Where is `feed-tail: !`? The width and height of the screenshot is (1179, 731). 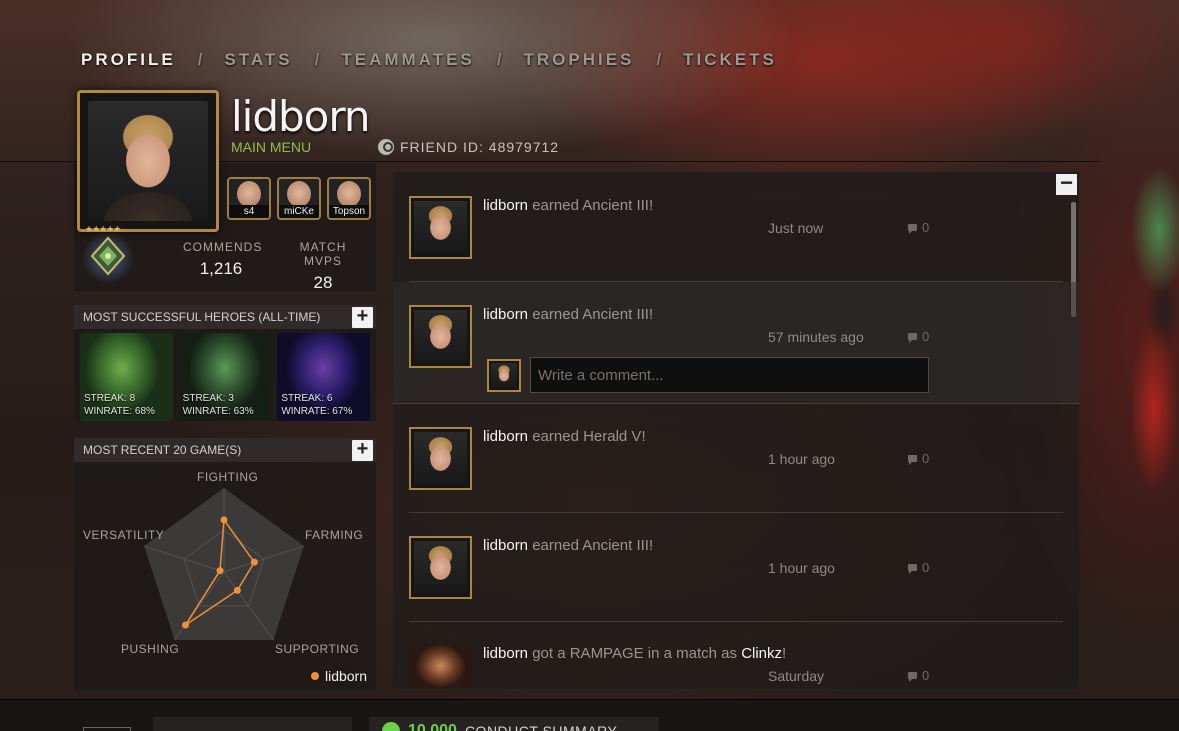
feed-tail: ! is located at coordinates (784, 653).